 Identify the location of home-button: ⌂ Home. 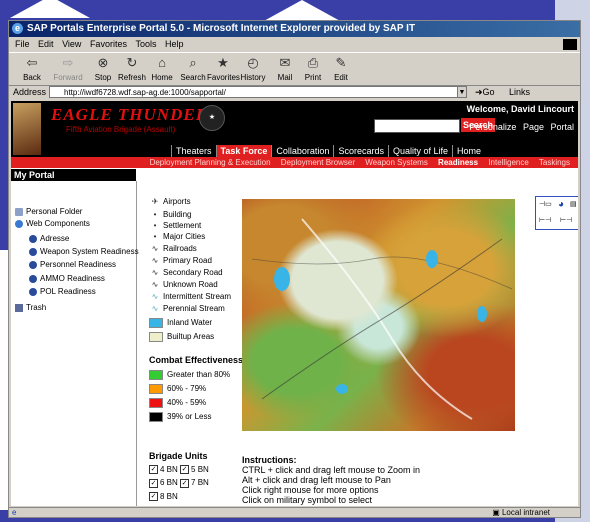
(162, 68).